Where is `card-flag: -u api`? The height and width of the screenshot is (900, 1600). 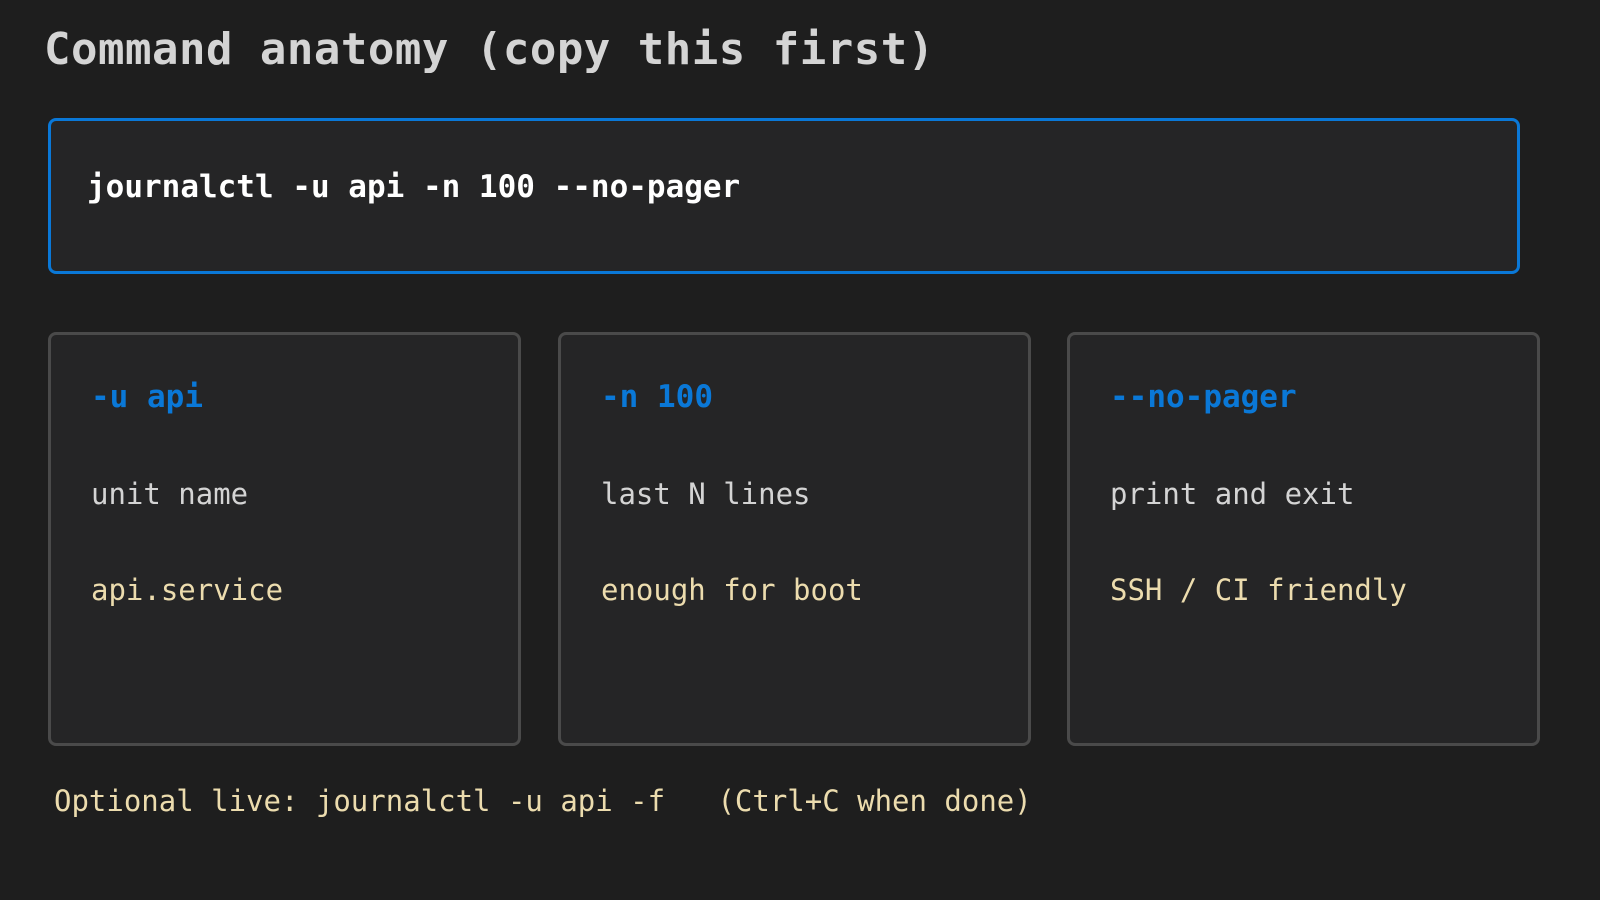
card-flag: -u api is located at coordinates (147, 397).